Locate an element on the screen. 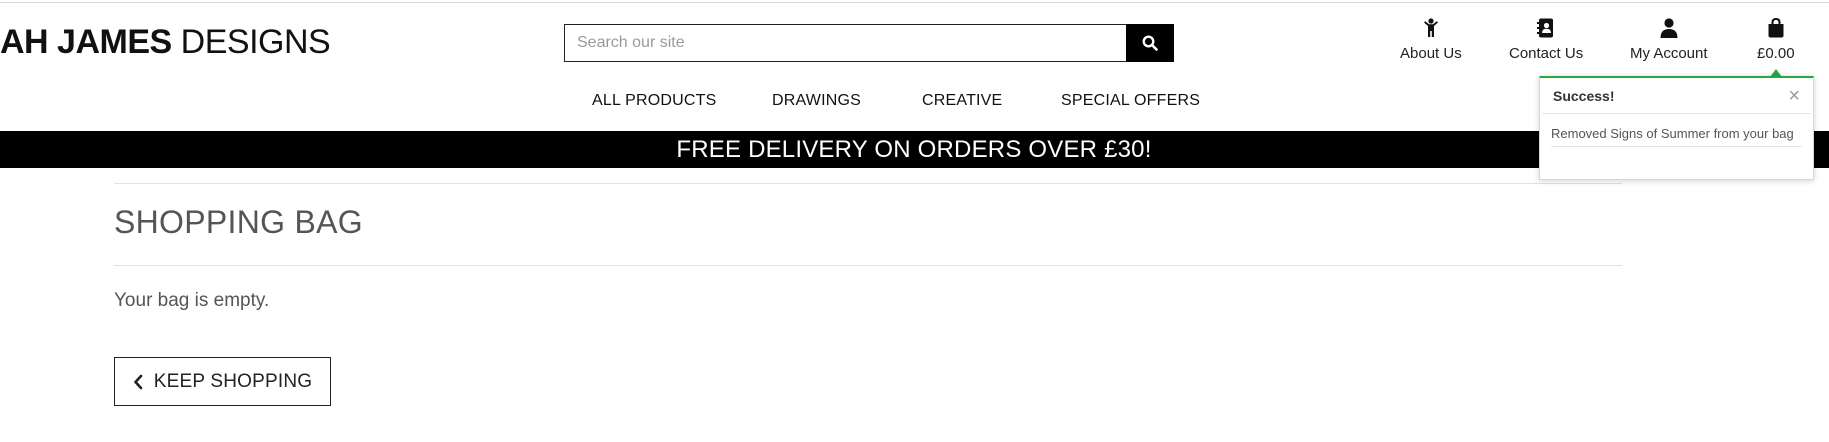  toast-message: Removed Signs of Summer from your bag is located at coordinates (1676, 130).